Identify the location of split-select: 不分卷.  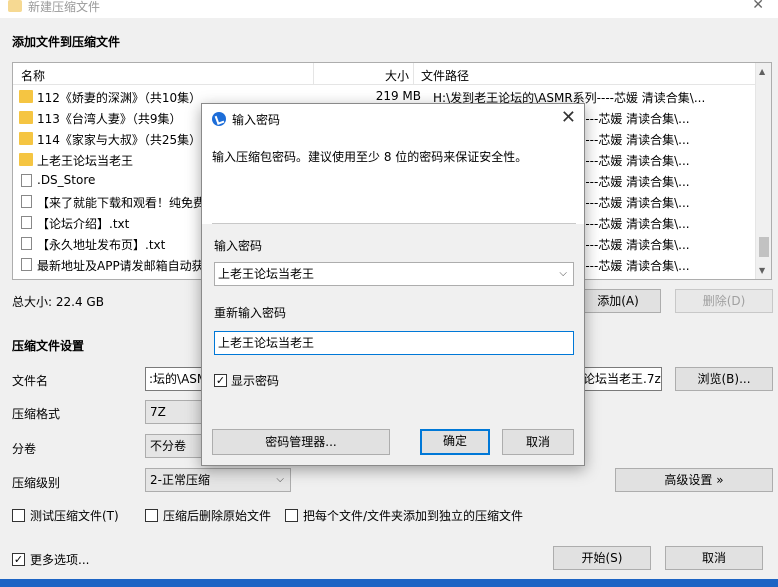
(174, 446).